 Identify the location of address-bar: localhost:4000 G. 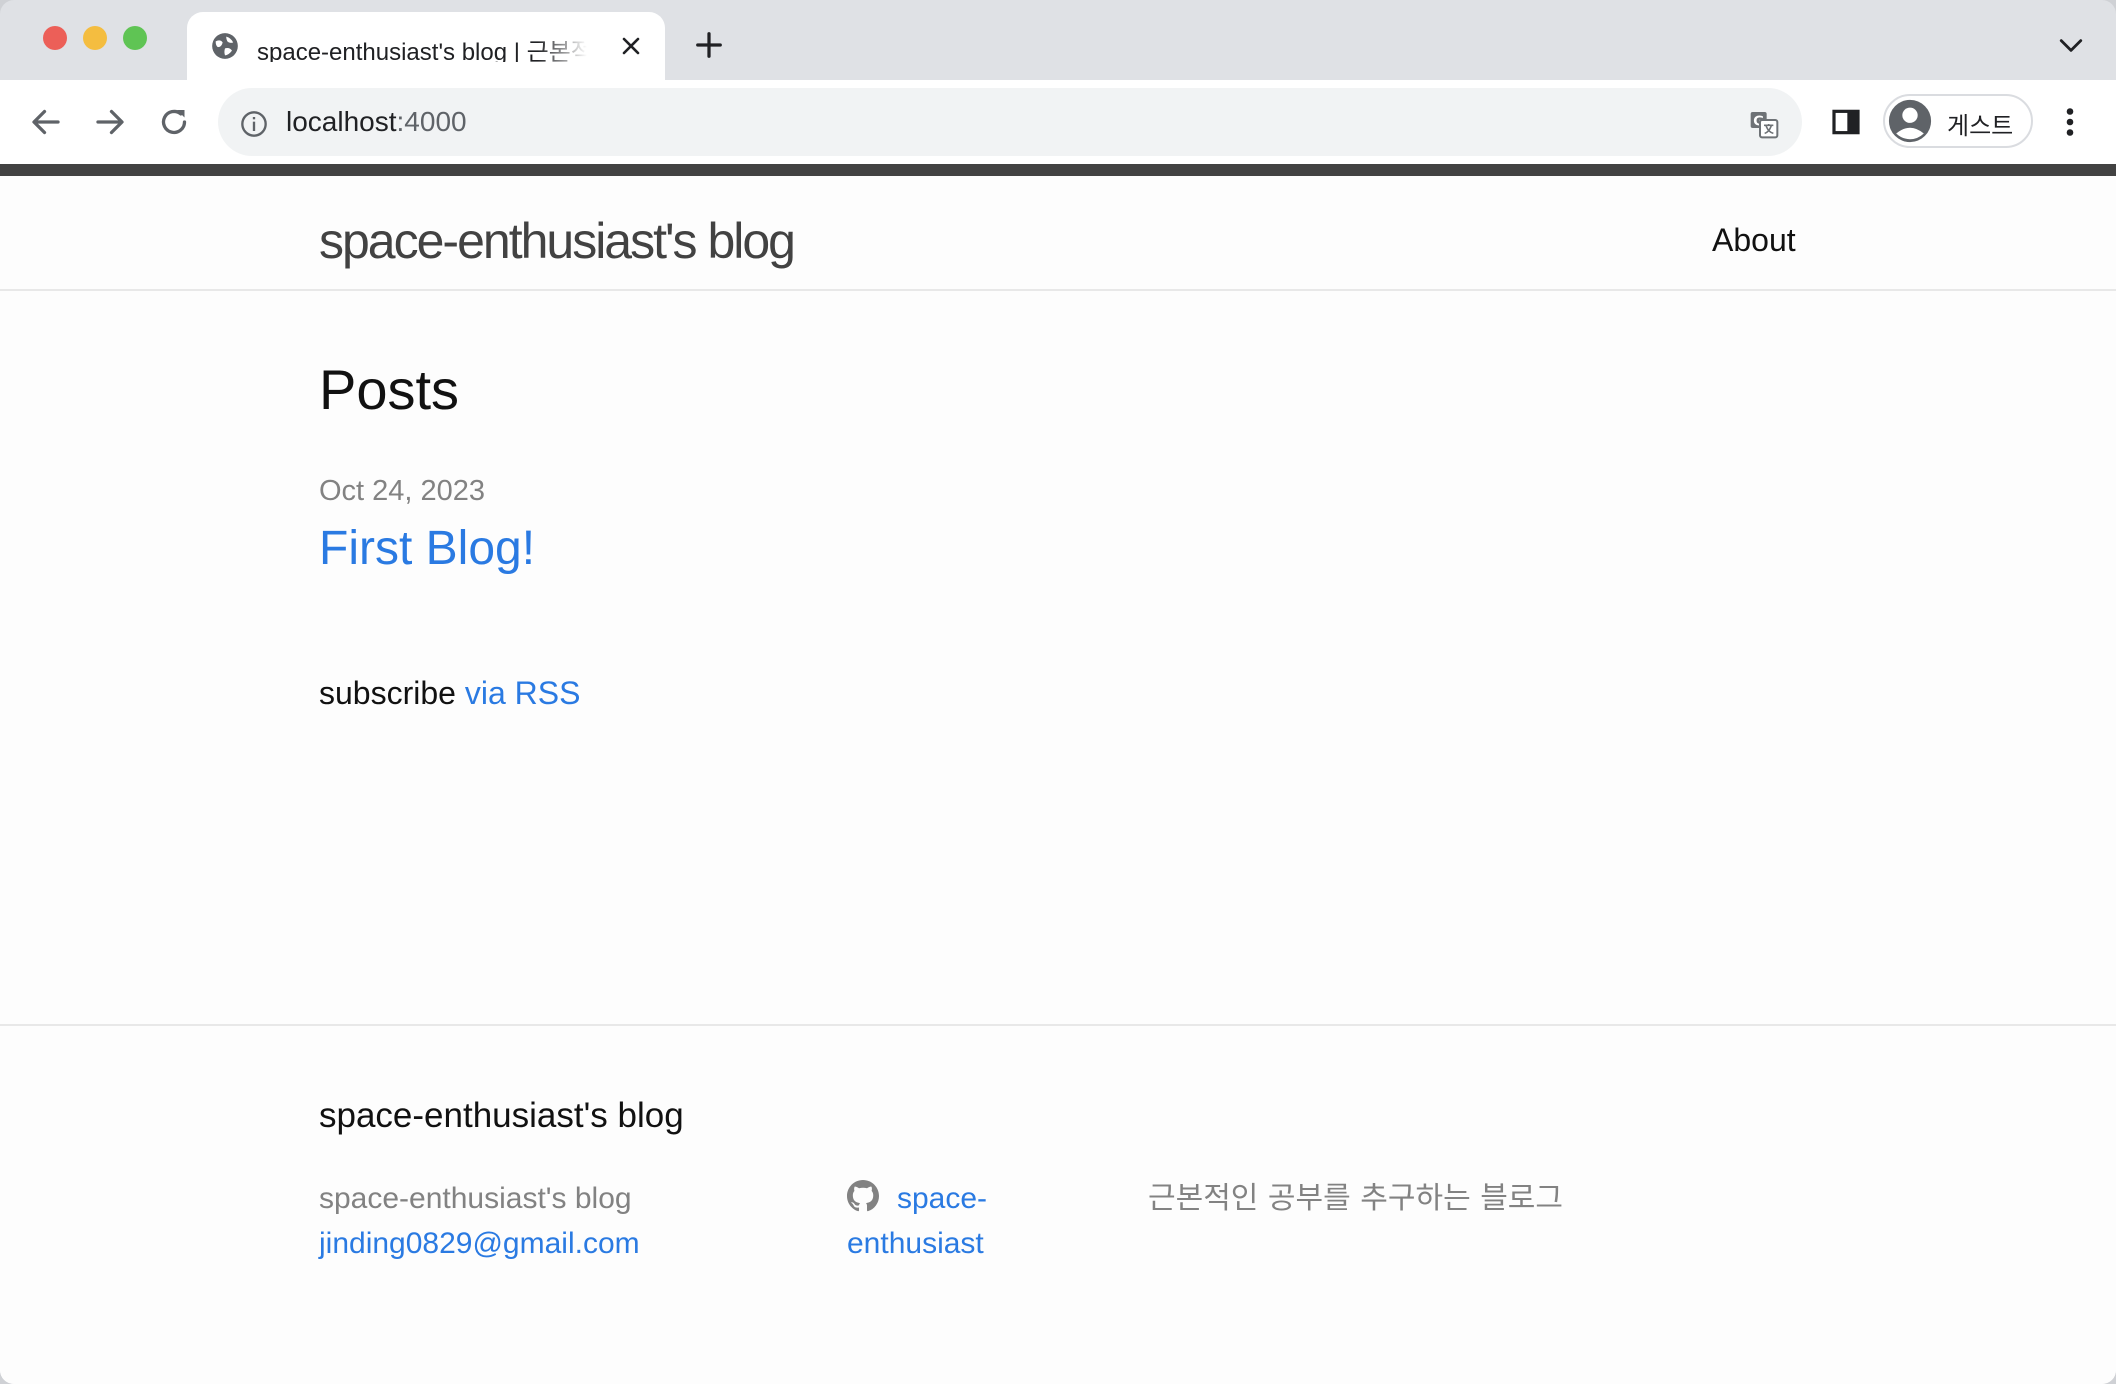
(1010, 122).